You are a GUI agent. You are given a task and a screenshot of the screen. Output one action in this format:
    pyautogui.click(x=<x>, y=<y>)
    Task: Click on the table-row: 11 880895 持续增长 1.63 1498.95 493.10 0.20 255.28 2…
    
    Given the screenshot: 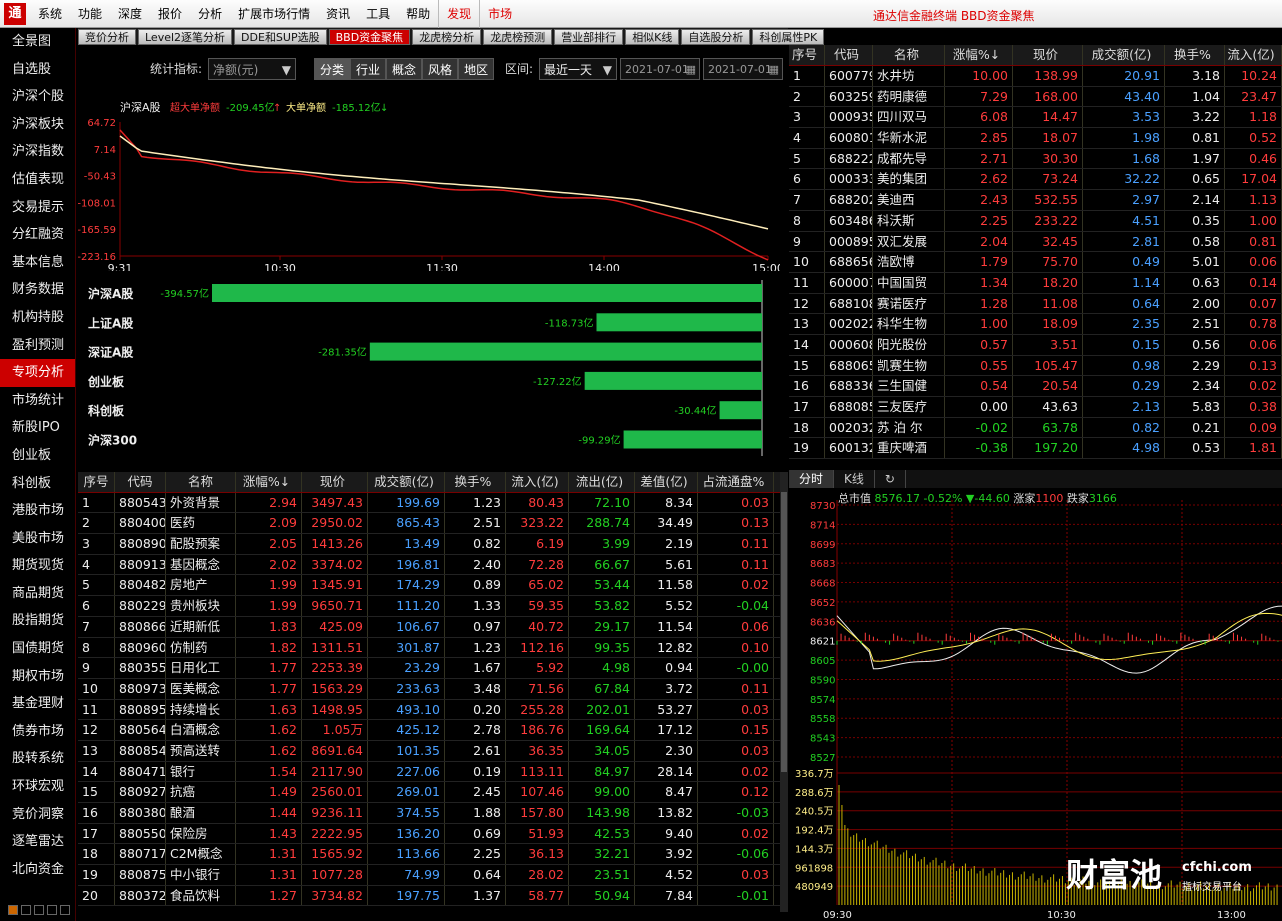 What is the action you would take?
    pyautogui.click(x=429, y=710)
    